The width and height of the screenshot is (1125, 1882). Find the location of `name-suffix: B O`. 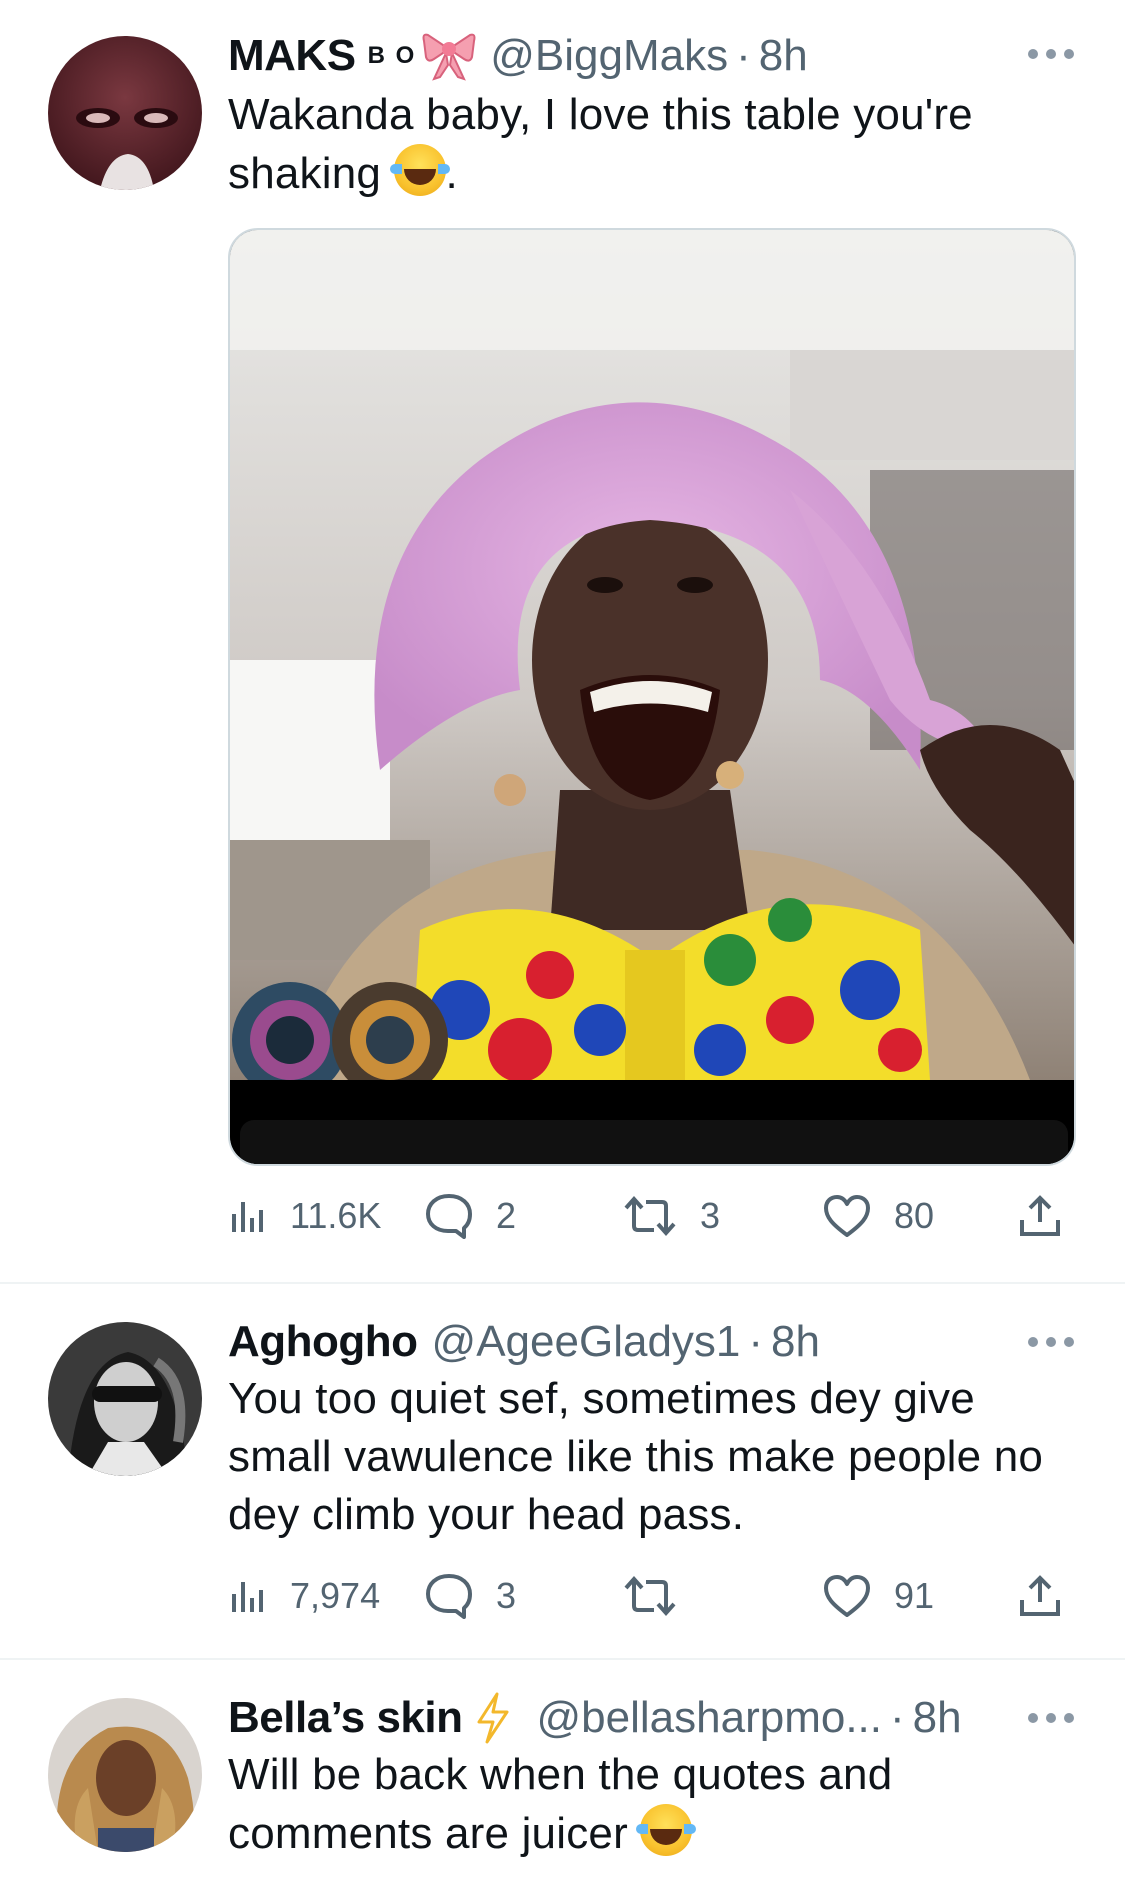

name-suffix: B O is located at coordinates (392, 55).